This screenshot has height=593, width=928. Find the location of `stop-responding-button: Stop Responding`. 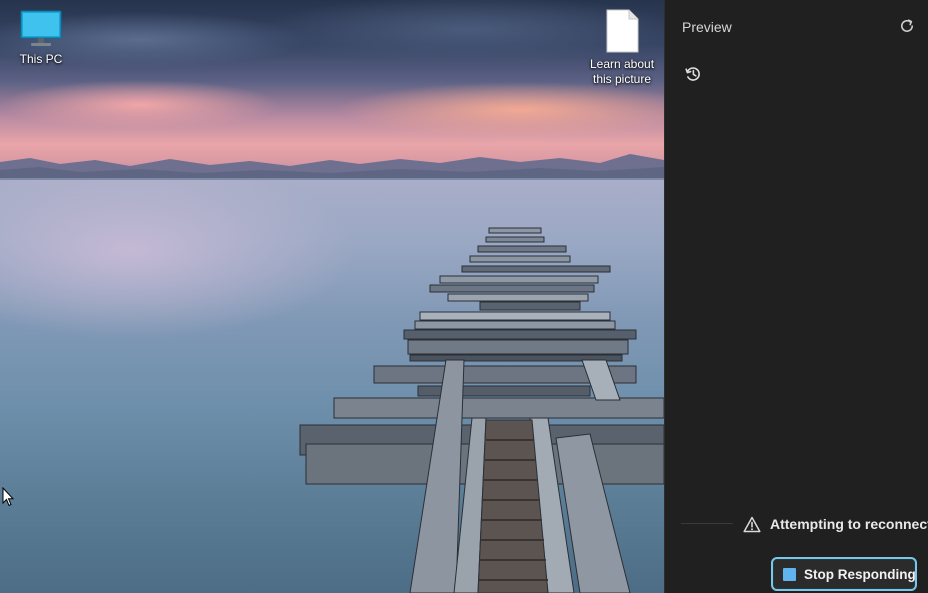

stop-responding-button: Stop Responding is located at coordinates (844, 574).